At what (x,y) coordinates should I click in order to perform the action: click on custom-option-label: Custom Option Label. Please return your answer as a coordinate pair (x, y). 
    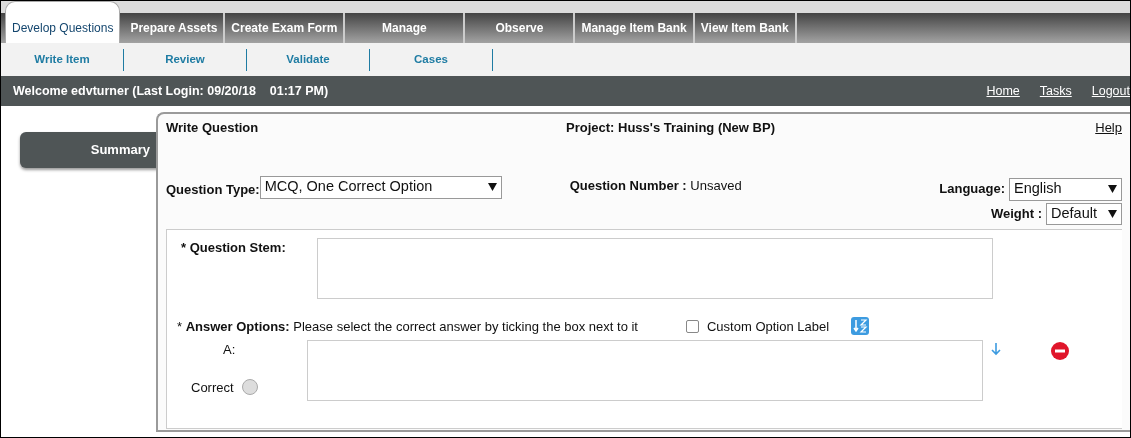
    Looking at the image, I should click on (768, 326).